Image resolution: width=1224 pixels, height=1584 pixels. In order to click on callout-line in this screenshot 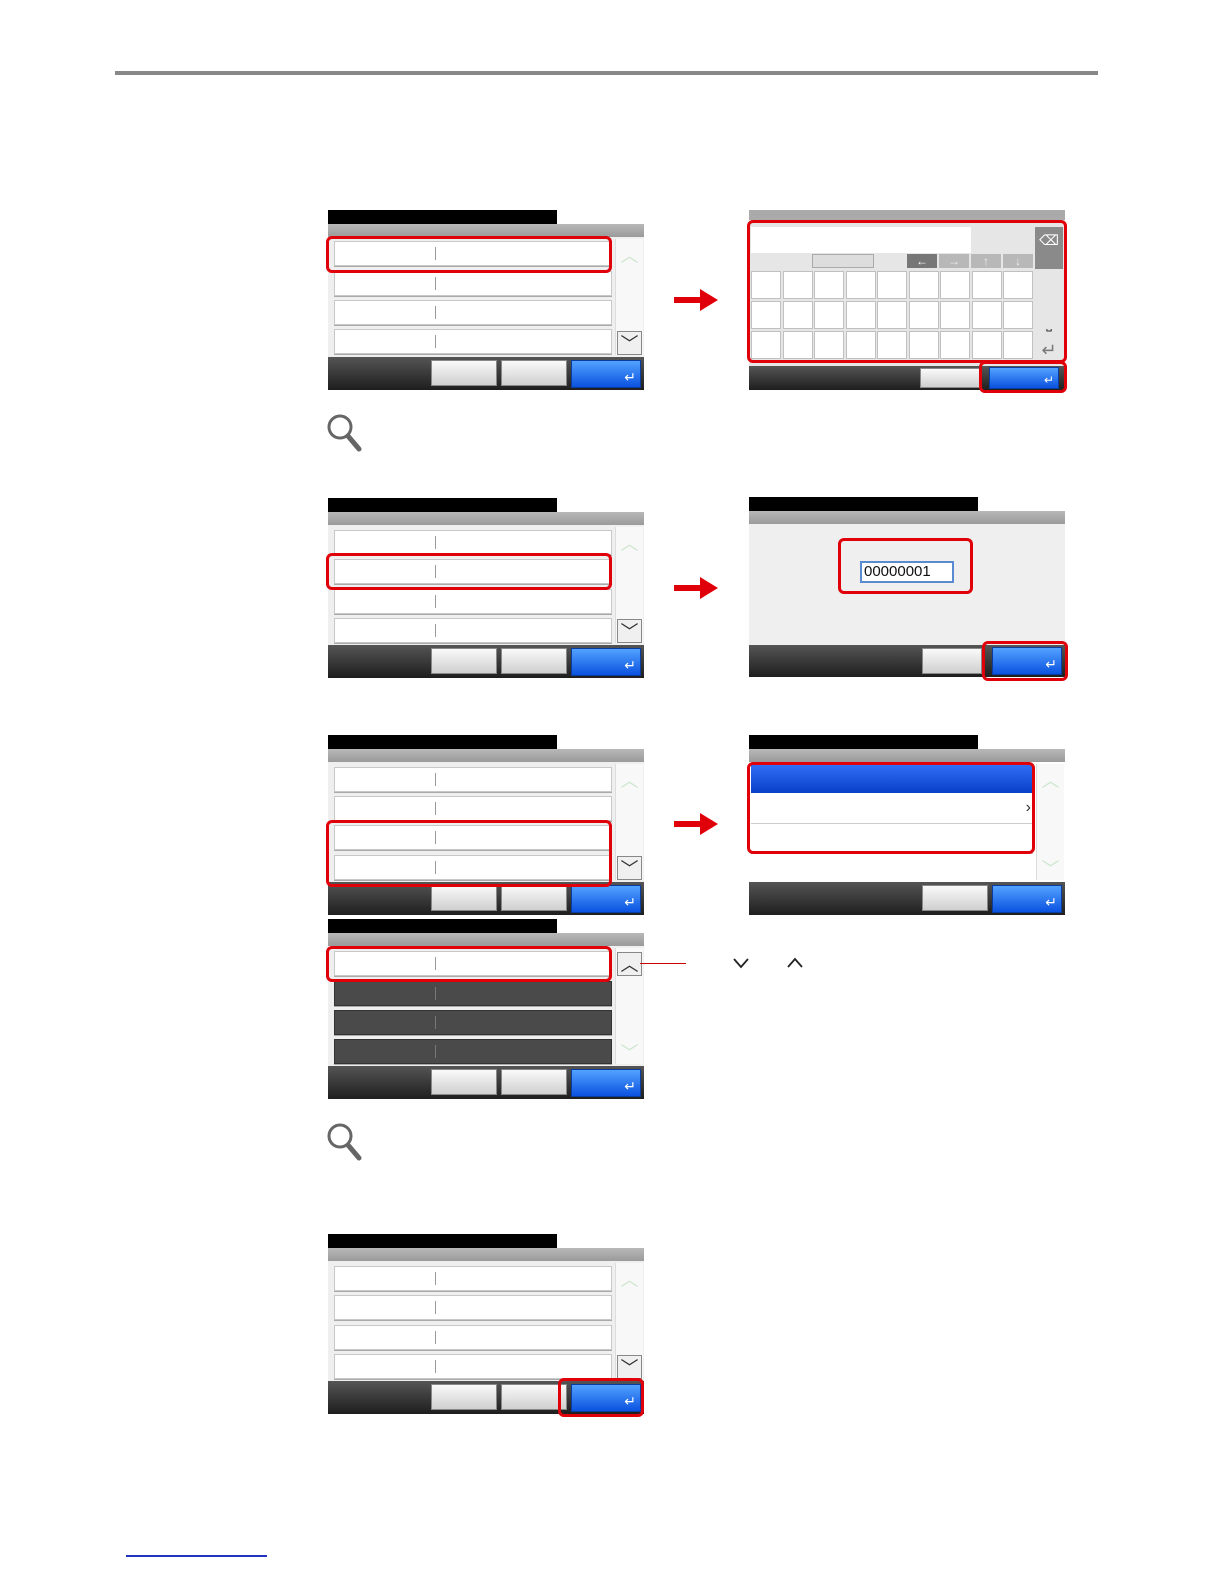, I will do `click(663, 963)`.